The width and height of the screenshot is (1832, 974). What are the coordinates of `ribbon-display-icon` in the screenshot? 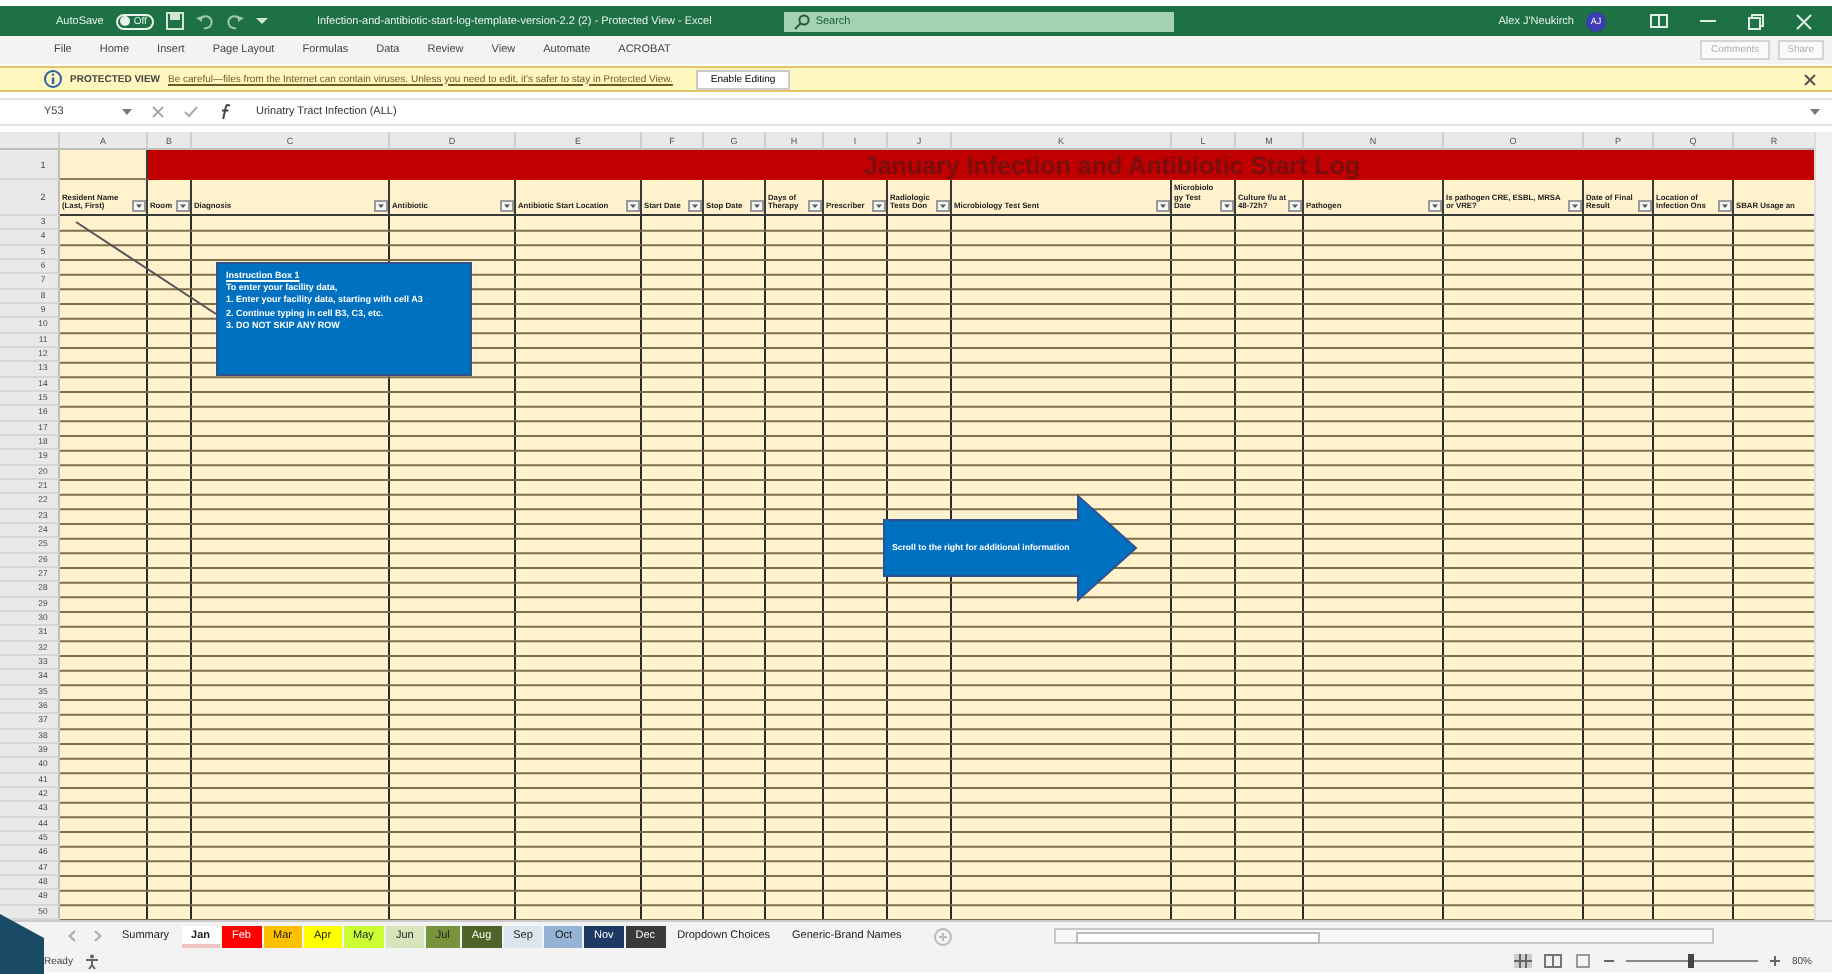 It's located at (1659, 21).